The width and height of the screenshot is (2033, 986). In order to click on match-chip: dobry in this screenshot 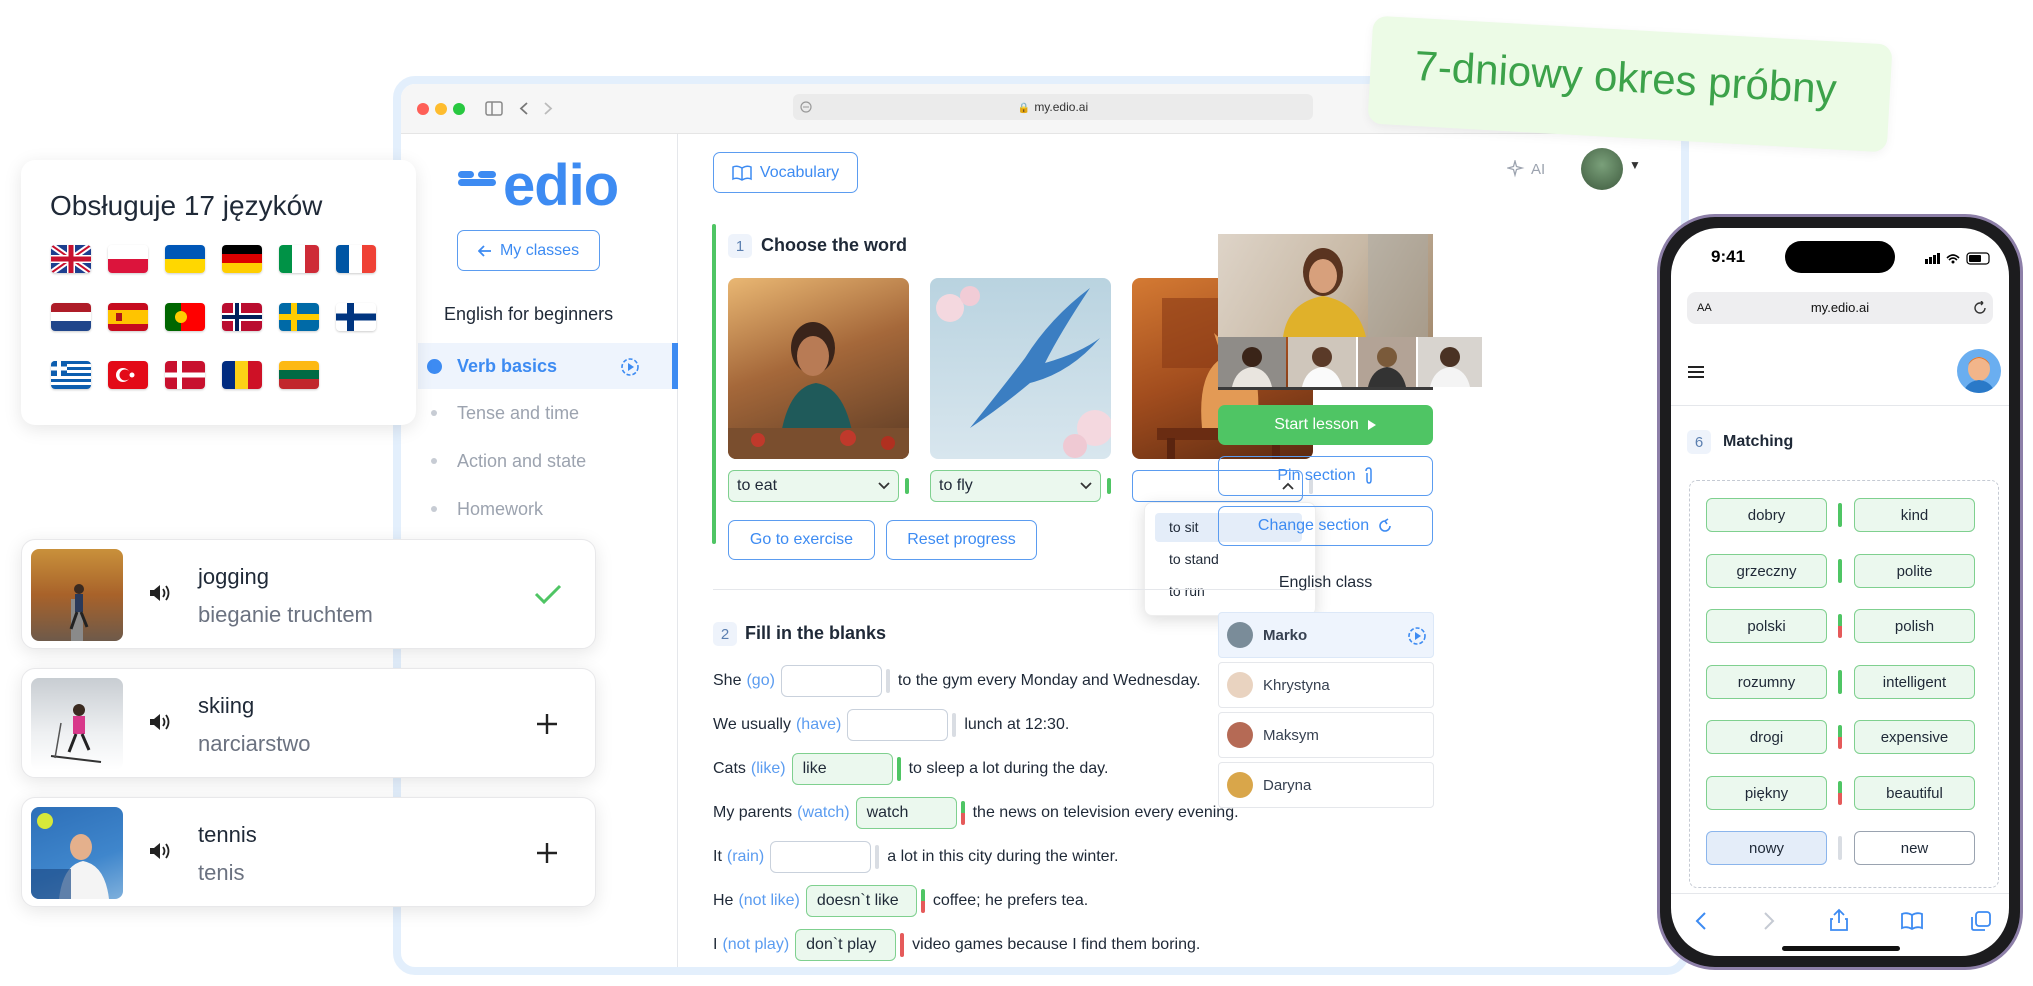, I will do `click(1766, 515)`.